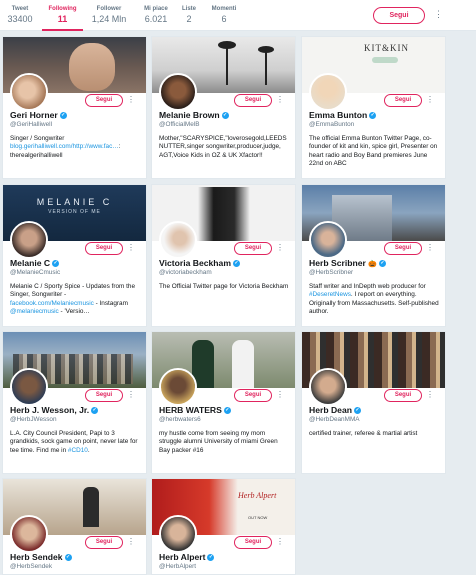 Image resolution: width=476 pixels, height=575 pixels. What do you see at coordinates (34, 311) in the screenshot?
I see `bio-link: @melaniecmusic` at bounding box center [34, 311].